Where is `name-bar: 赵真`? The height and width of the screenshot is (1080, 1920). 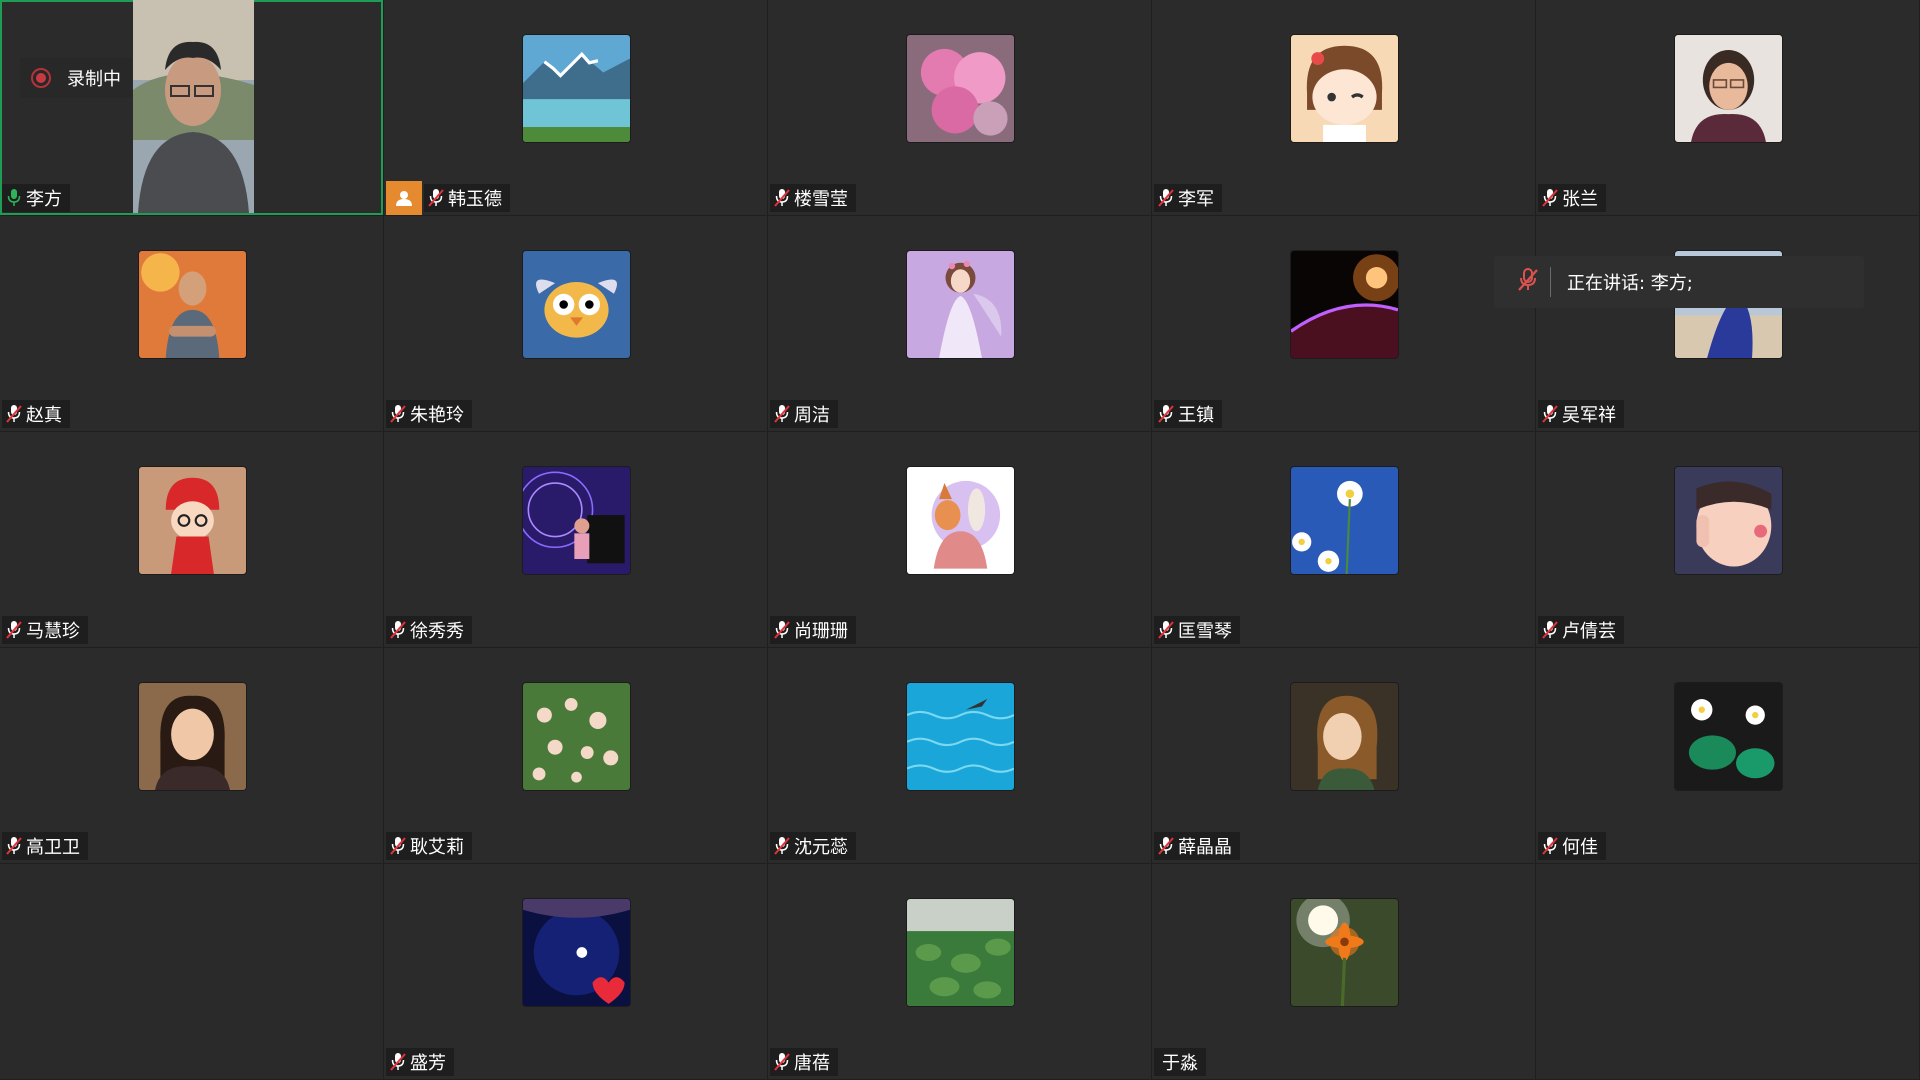 name-bar: 赵真 is located at coordinates (36, 414).